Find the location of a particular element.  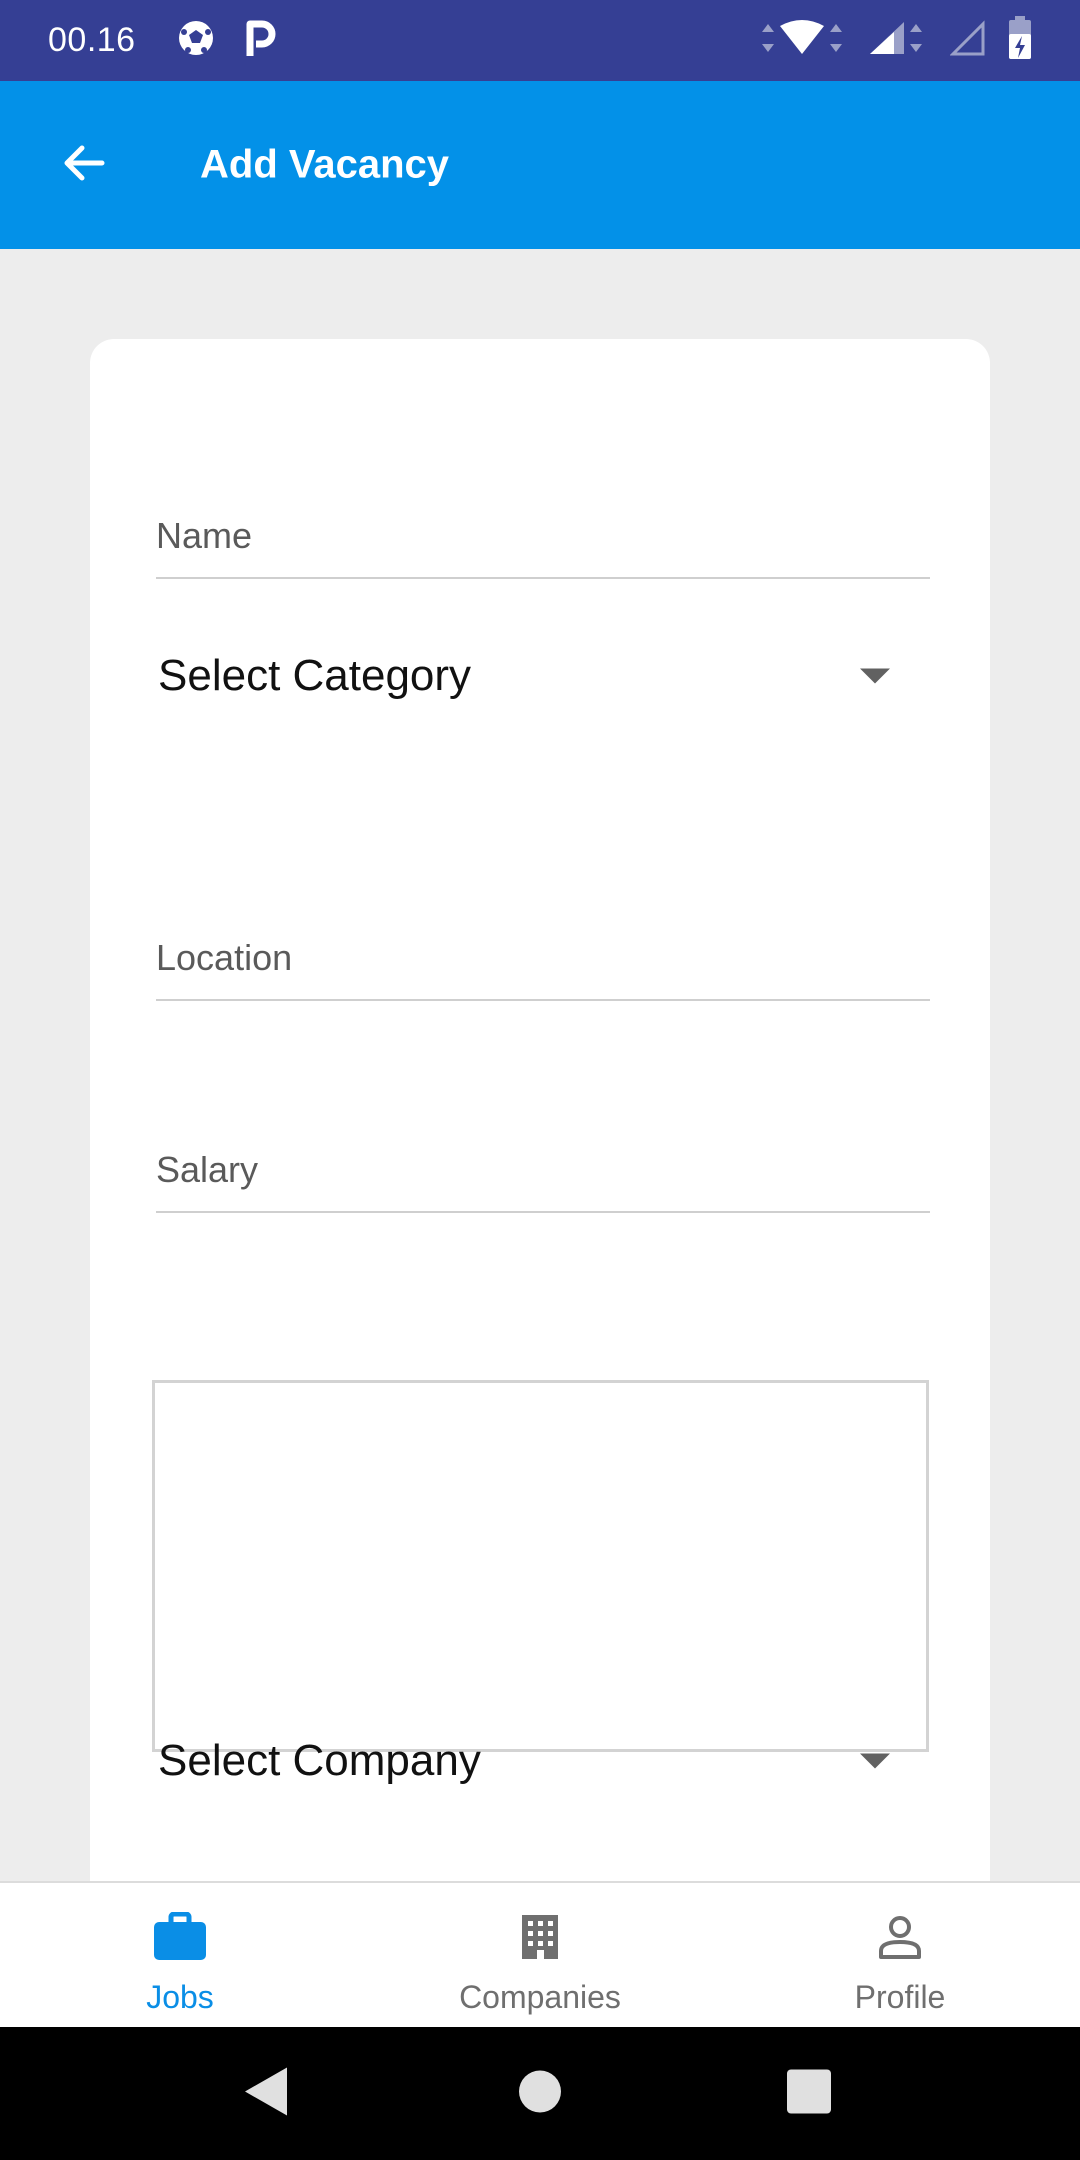

soccer-ball-icon is located at coordinates (196, 40).